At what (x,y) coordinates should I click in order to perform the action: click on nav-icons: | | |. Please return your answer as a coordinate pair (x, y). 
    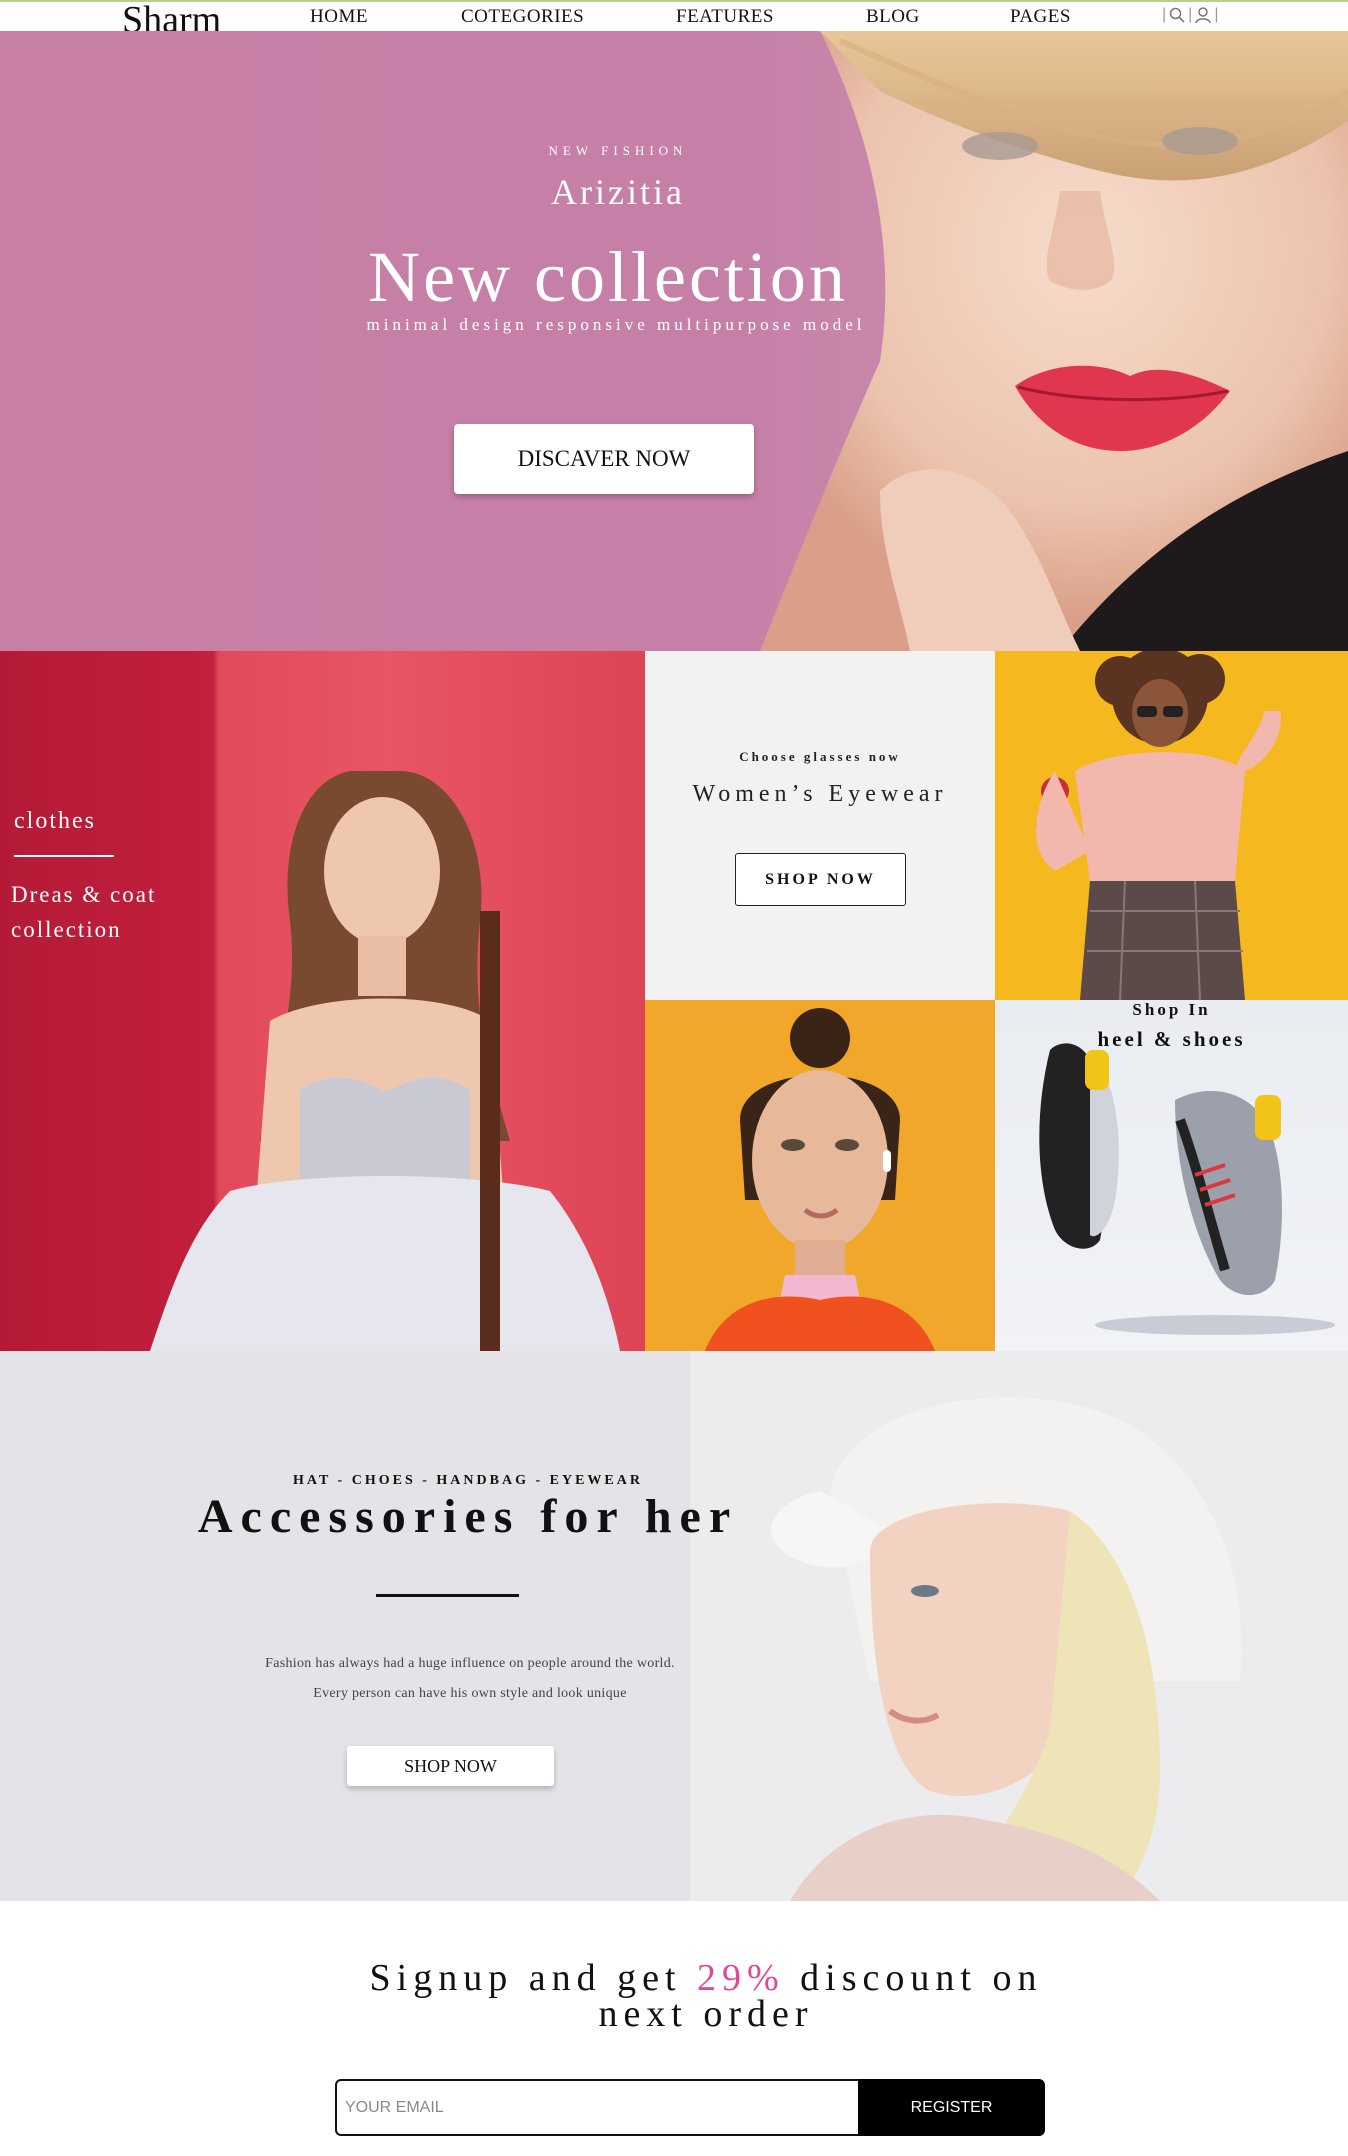
    Looking at the image, I should click on (1190, 15).